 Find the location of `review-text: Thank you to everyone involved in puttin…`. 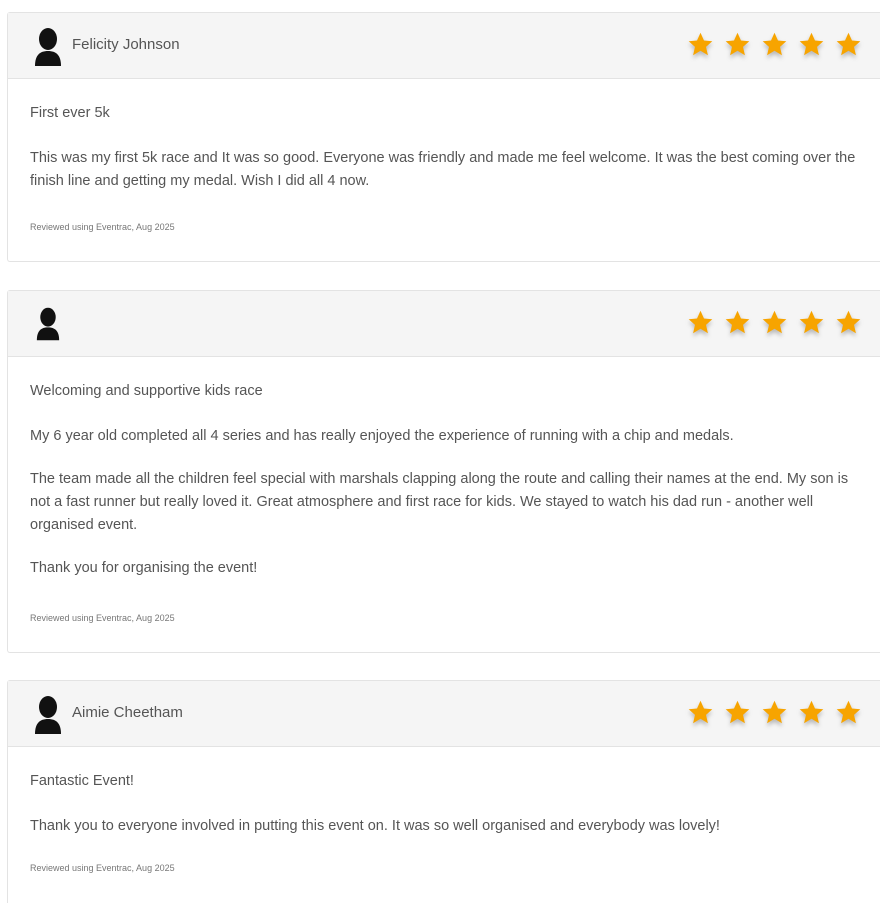

review-text: Thank you to everyone involved in puttin… is located at coordinates (375, 826).